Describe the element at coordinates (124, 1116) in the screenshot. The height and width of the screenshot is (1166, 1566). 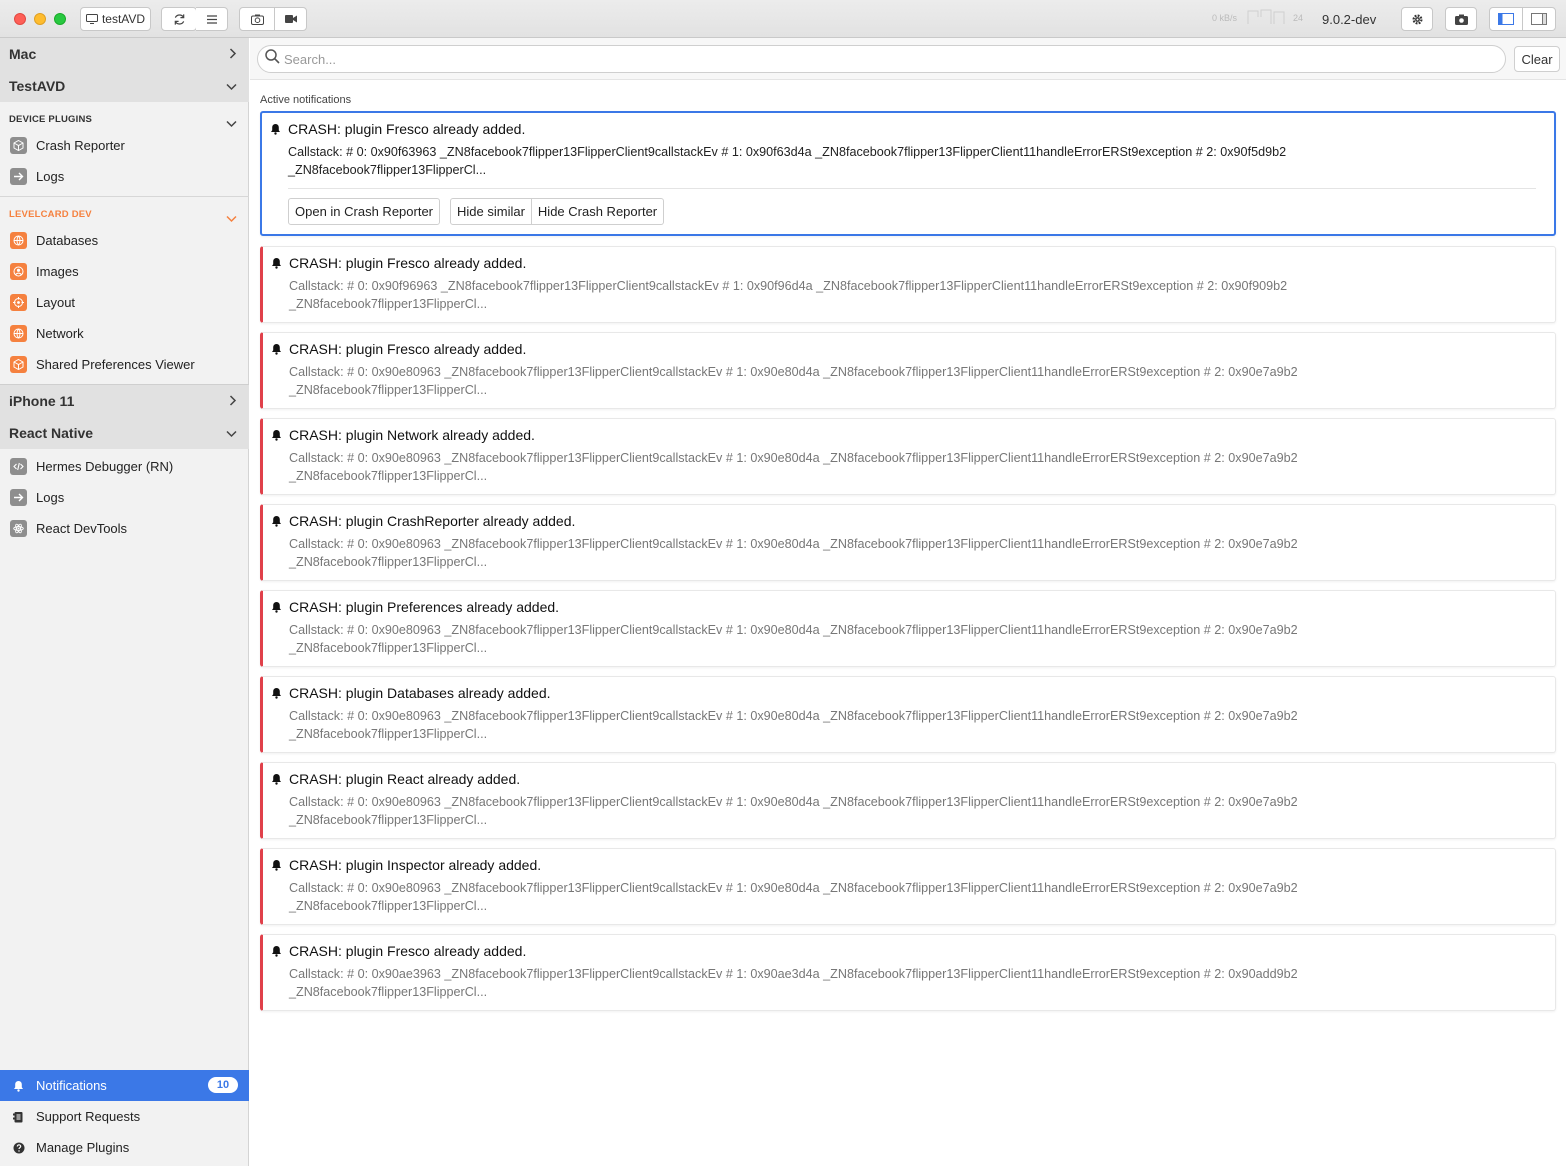
I see `sidebar-item-support-requests: Support Requests` at that location.